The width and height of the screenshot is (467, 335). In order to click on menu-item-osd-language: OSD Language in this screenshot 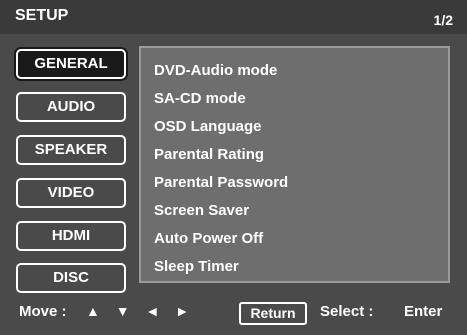, I will do `click(208, 126)`.